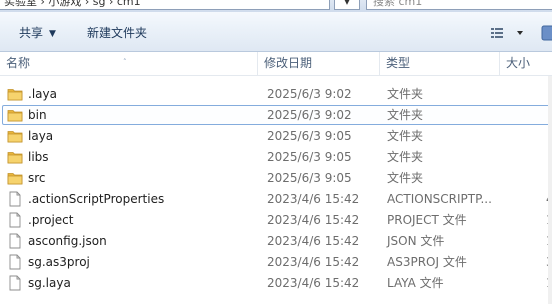  Describe the element at coordinates (49, 283) in the screenshot. I see `file-name: sg.laya` at that location.